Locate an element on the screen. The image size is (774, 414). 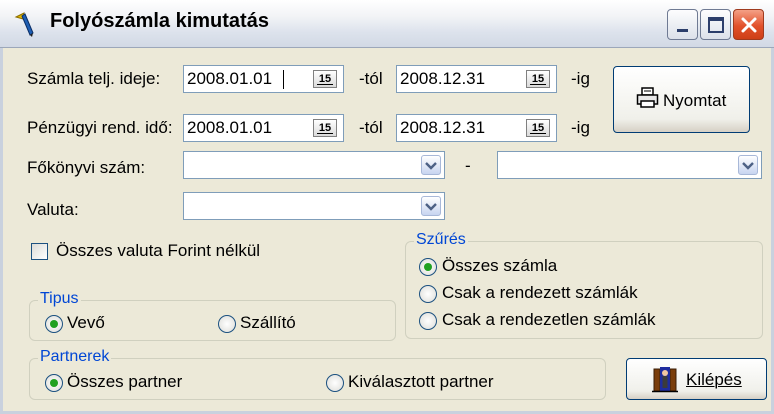
szamla-telj-label: Számla telj. ideje: is located at coordinates (94, 78).